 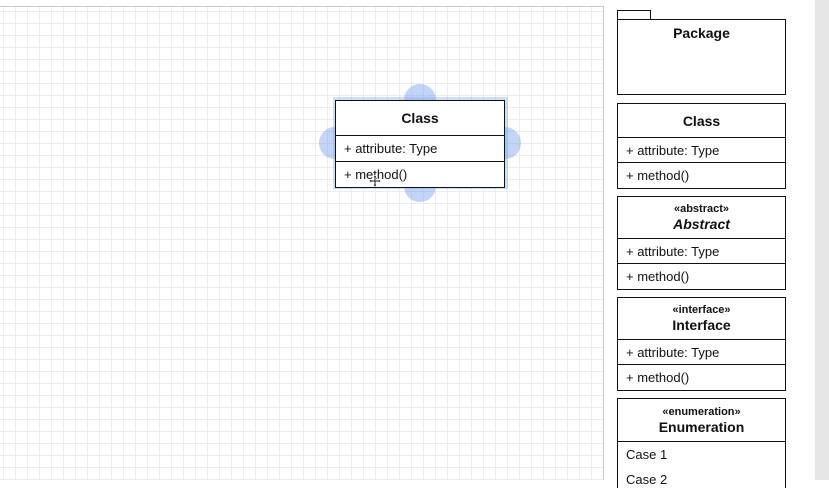 What do you see at coordinates (658, 175) in the screenshot?
I see `palette-class-method: + method()` at bounding box center [658, 175].